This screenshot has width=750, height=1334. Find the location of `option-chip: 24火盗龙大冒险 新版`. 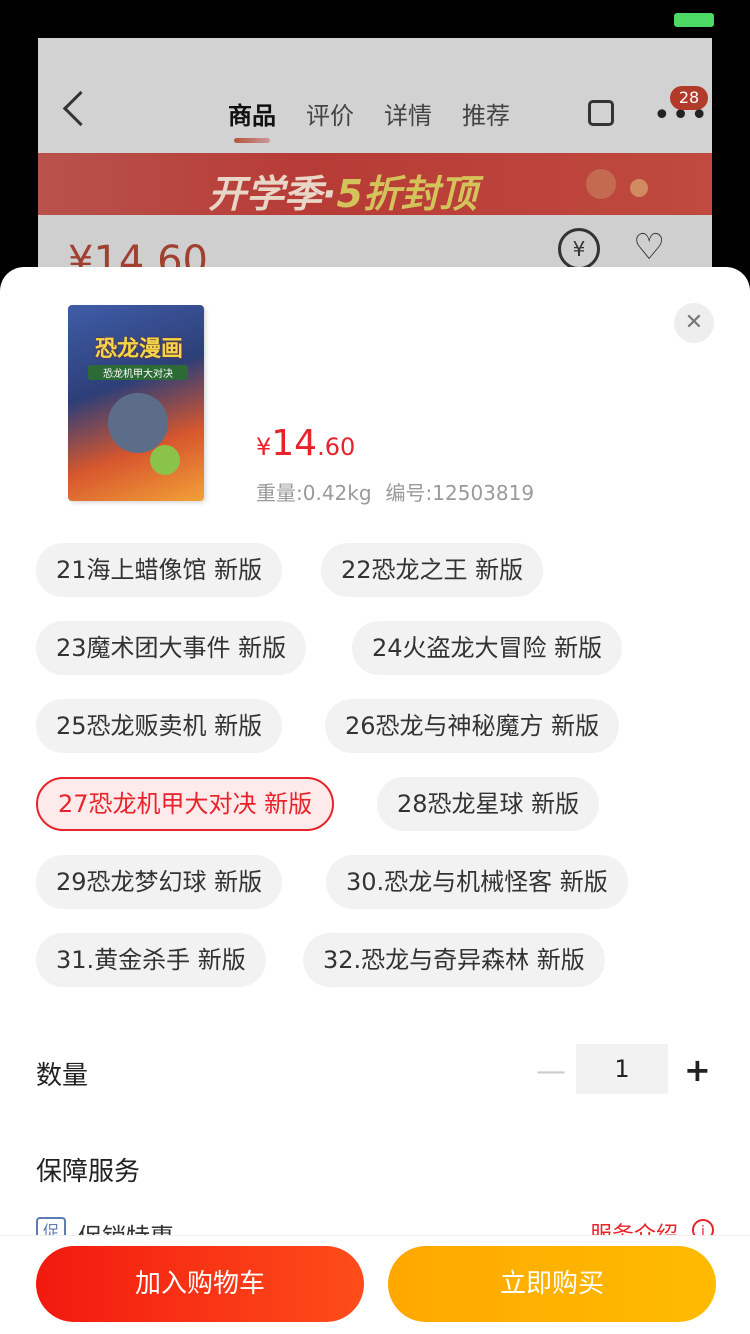

option-chip: 24火盗龙大冒险 新版 is located at coordinates (487, 648).